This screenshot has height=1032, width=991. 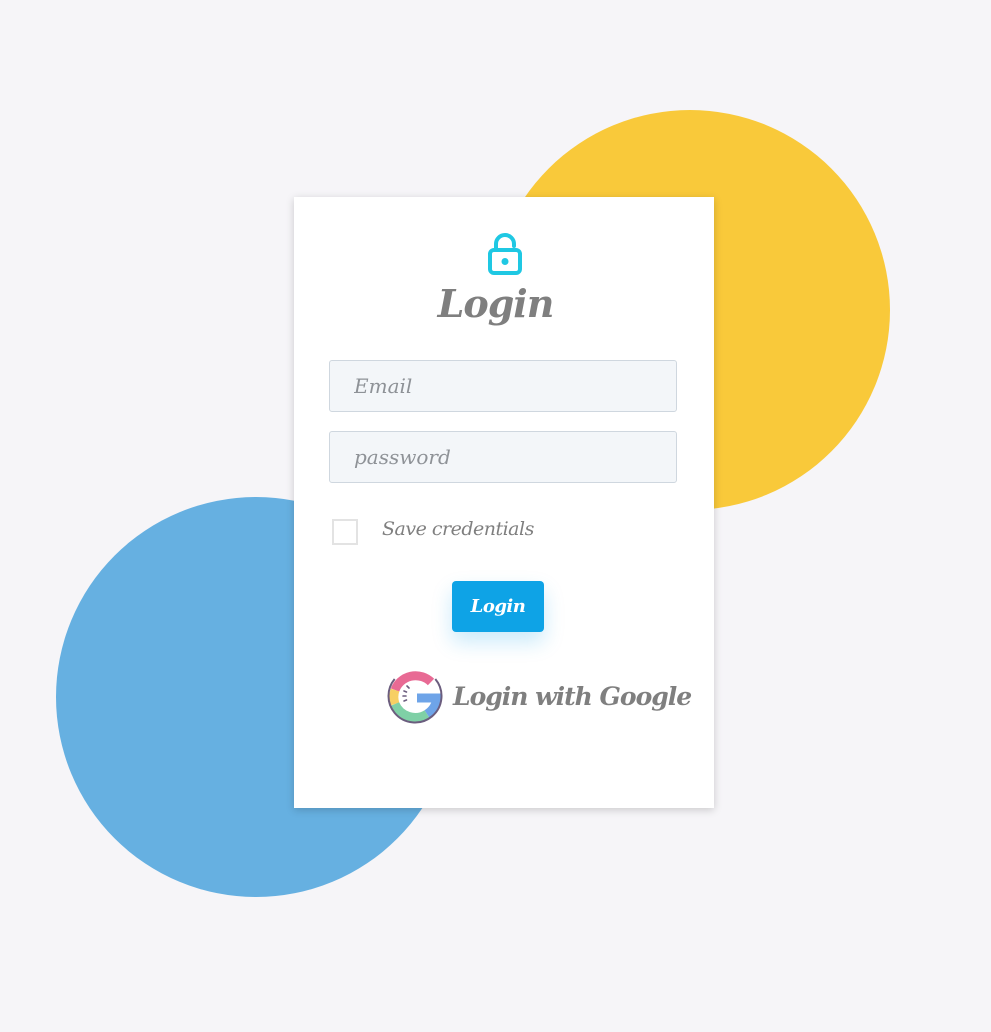 I want to click on save-credentials-checkbox, so click(x=345, y=532).